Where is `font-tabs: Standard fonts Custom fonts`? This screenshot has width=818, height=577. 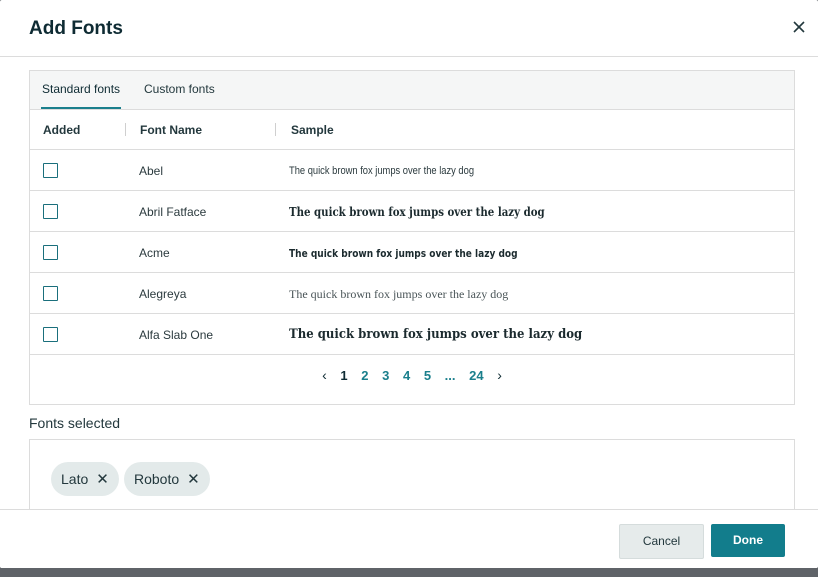
font-tabs: Standard fonts Custom fonts is located at coordinates (412, 90).